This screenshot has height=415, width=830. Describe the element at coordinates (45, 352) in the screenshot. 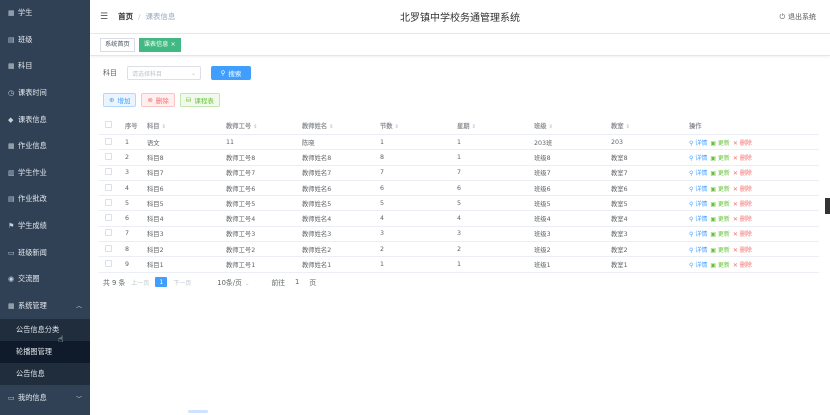

I see `sidebar-subitem: 轮播图管理` at that location.